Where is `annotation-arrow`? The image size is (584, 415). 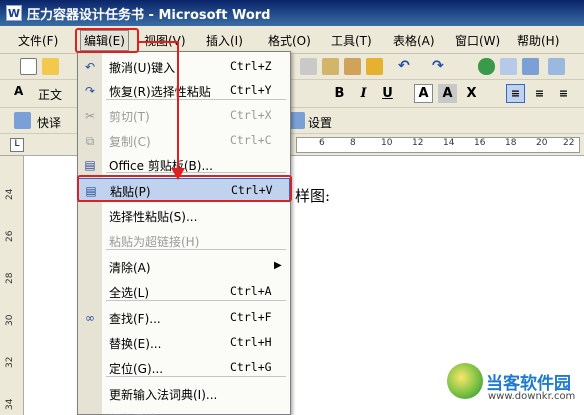
annotation-arrow is located at coordinates (162, 110).